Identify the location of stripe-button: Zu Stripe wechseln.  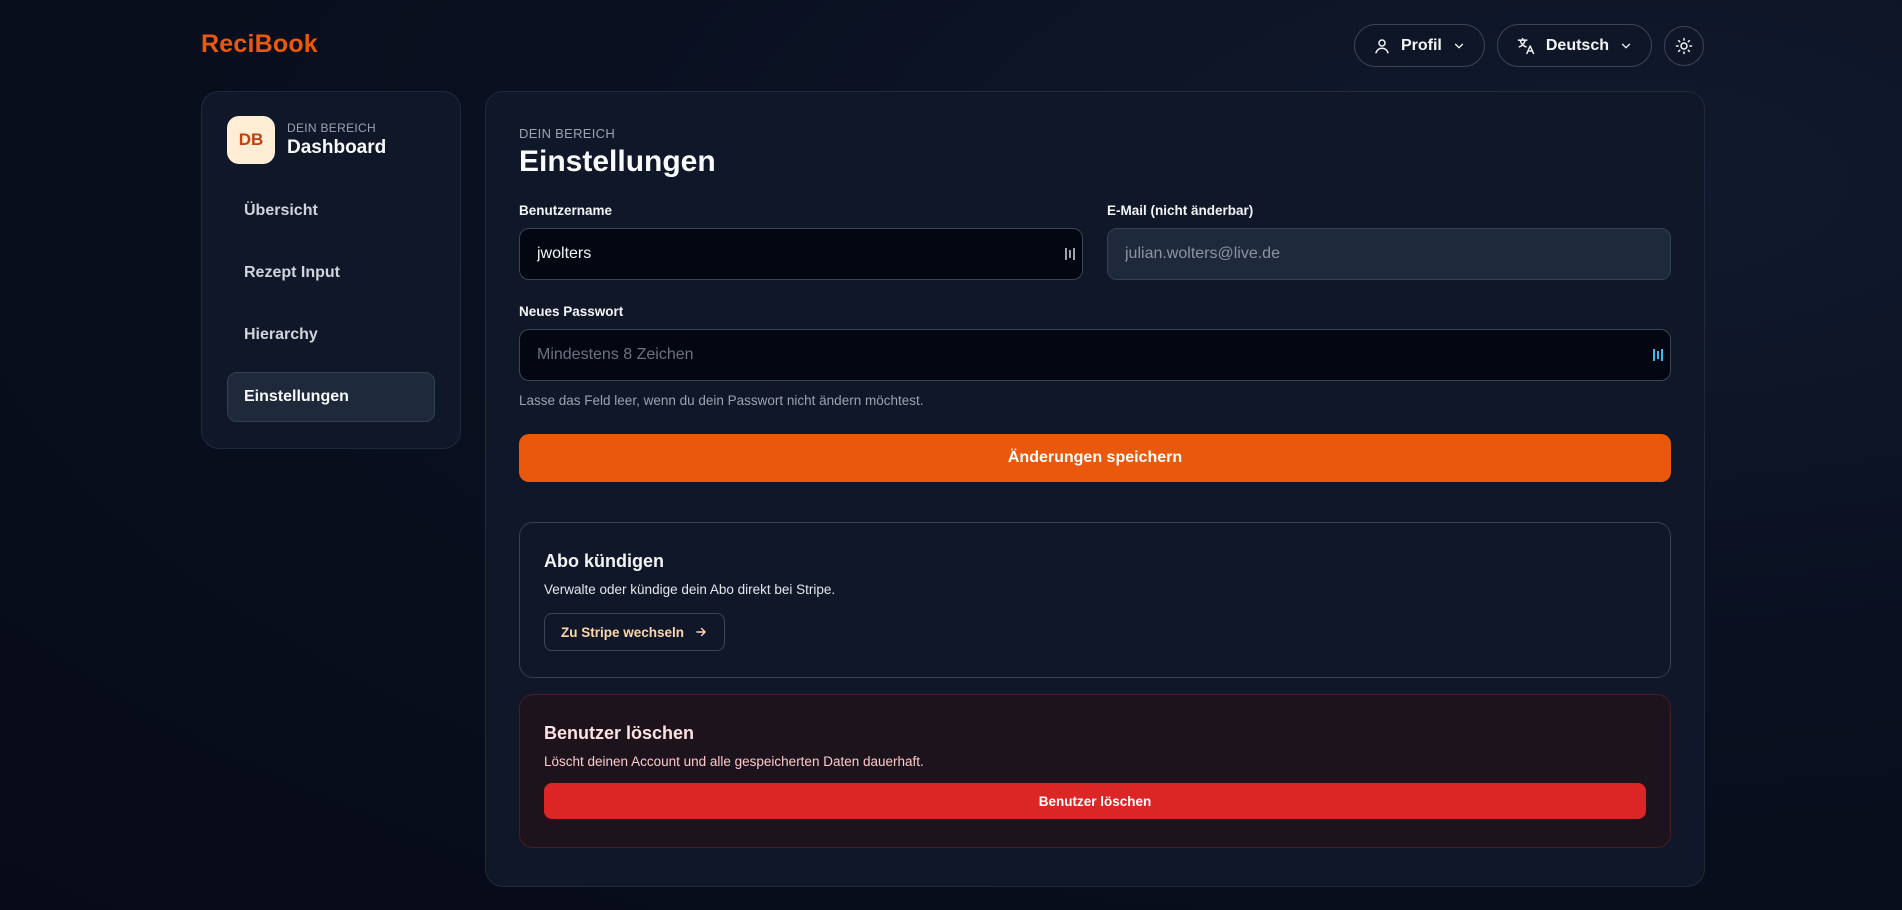
(635, 632).